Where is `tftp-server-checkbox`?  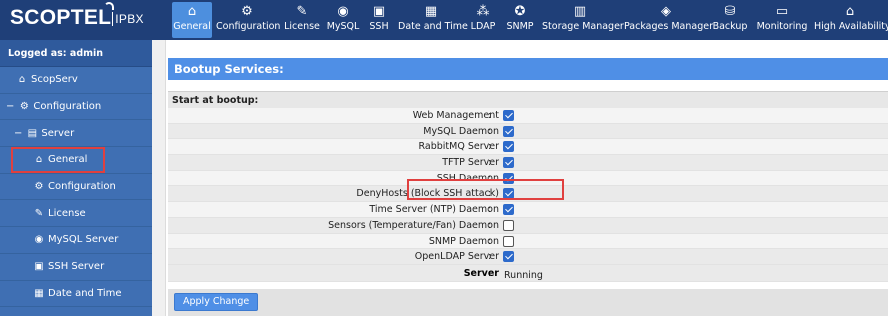 tftp-server-checkbox is located at coordinates (508, 163).